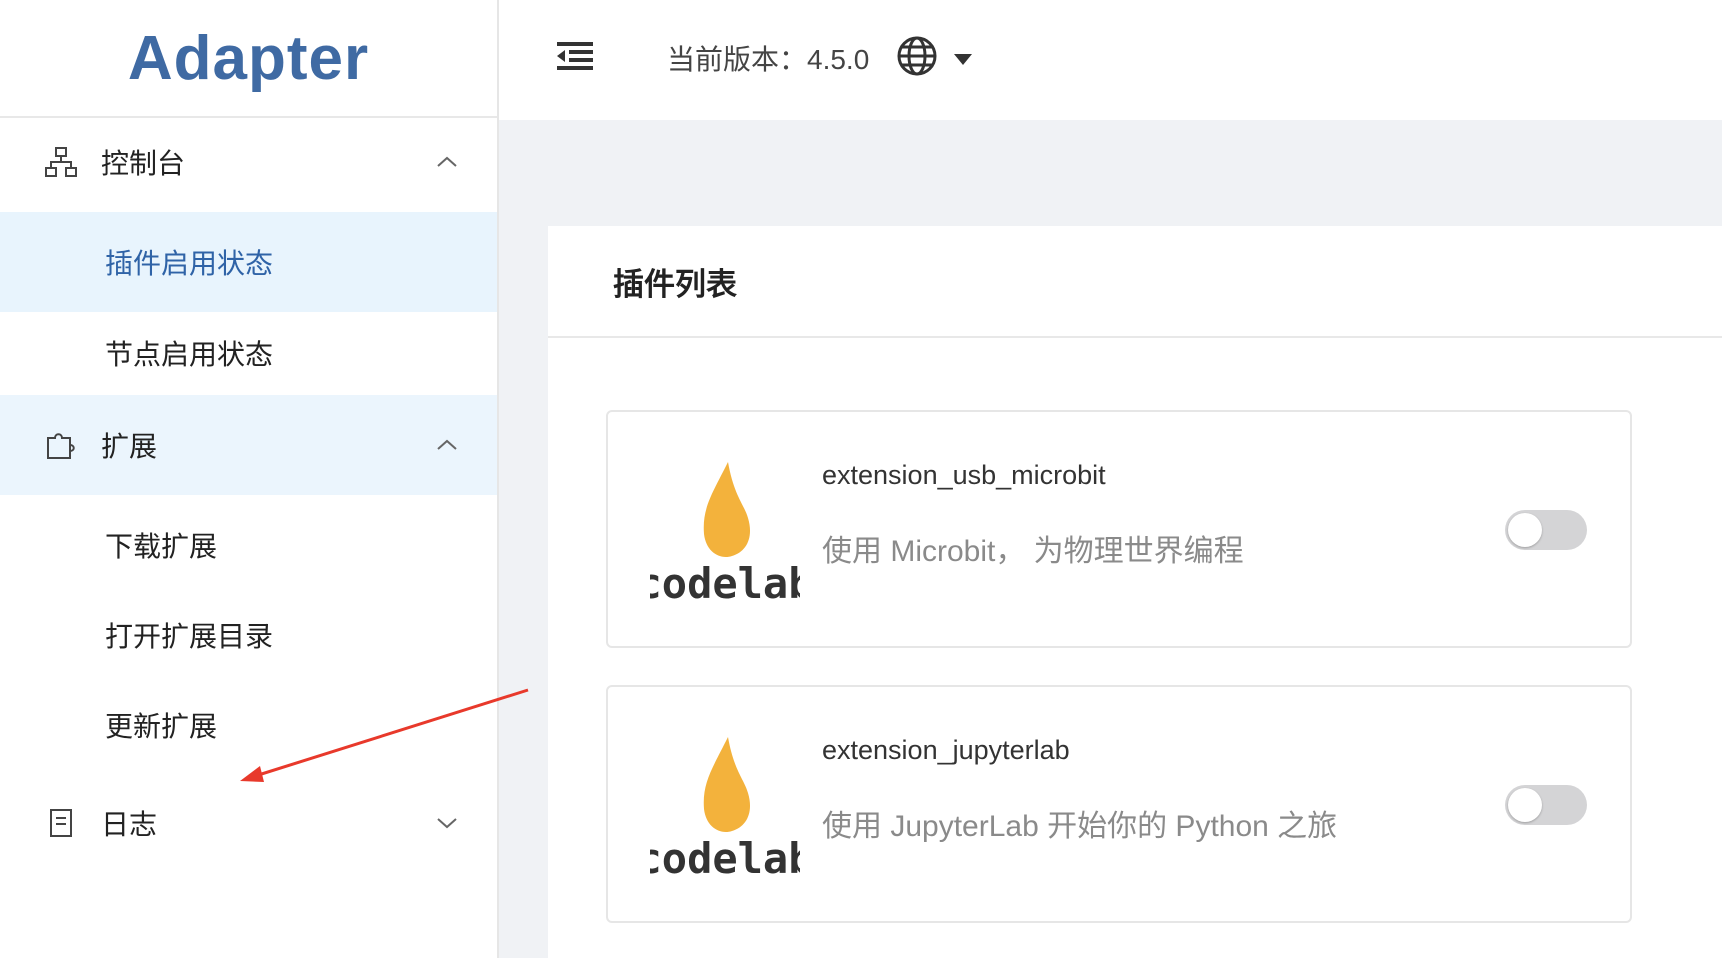  Describe the element at coordinates (161, 546) in the screenshot. I see `sidebar-item-label: 下载扩展` at that location.